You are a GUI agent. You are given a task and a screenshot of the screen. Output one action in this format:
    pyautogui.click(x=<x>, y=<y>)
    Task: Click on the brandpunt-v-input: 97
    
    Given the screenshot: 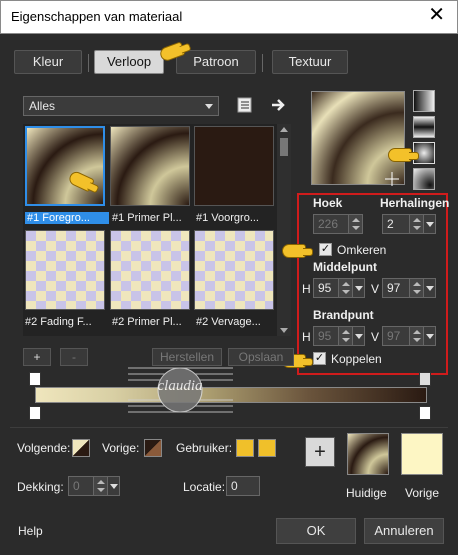 What is the action you would take?
    pyautogui.click(x=409, y=336)
    